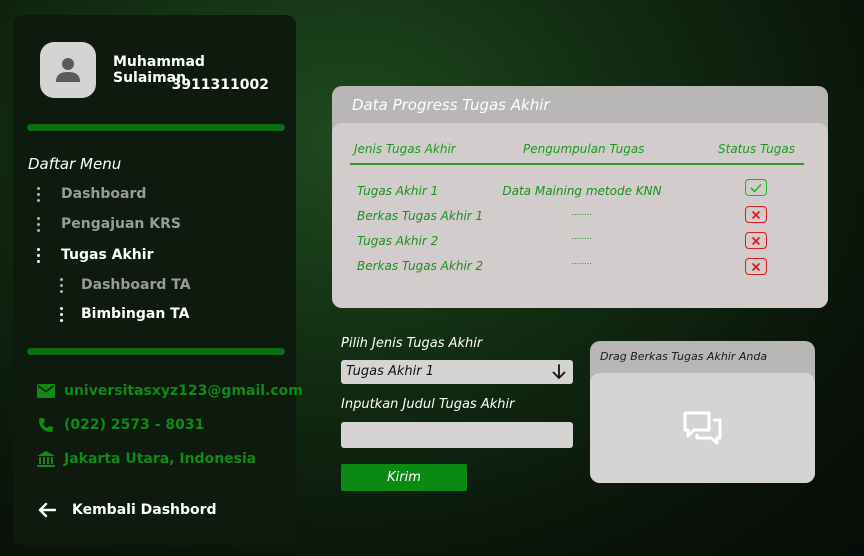 Image resolution: width=864 pixels, height=556 pixels. Describe the element at coordinates (46, 391) in the screenshot. I see `mail-icon` at that location.